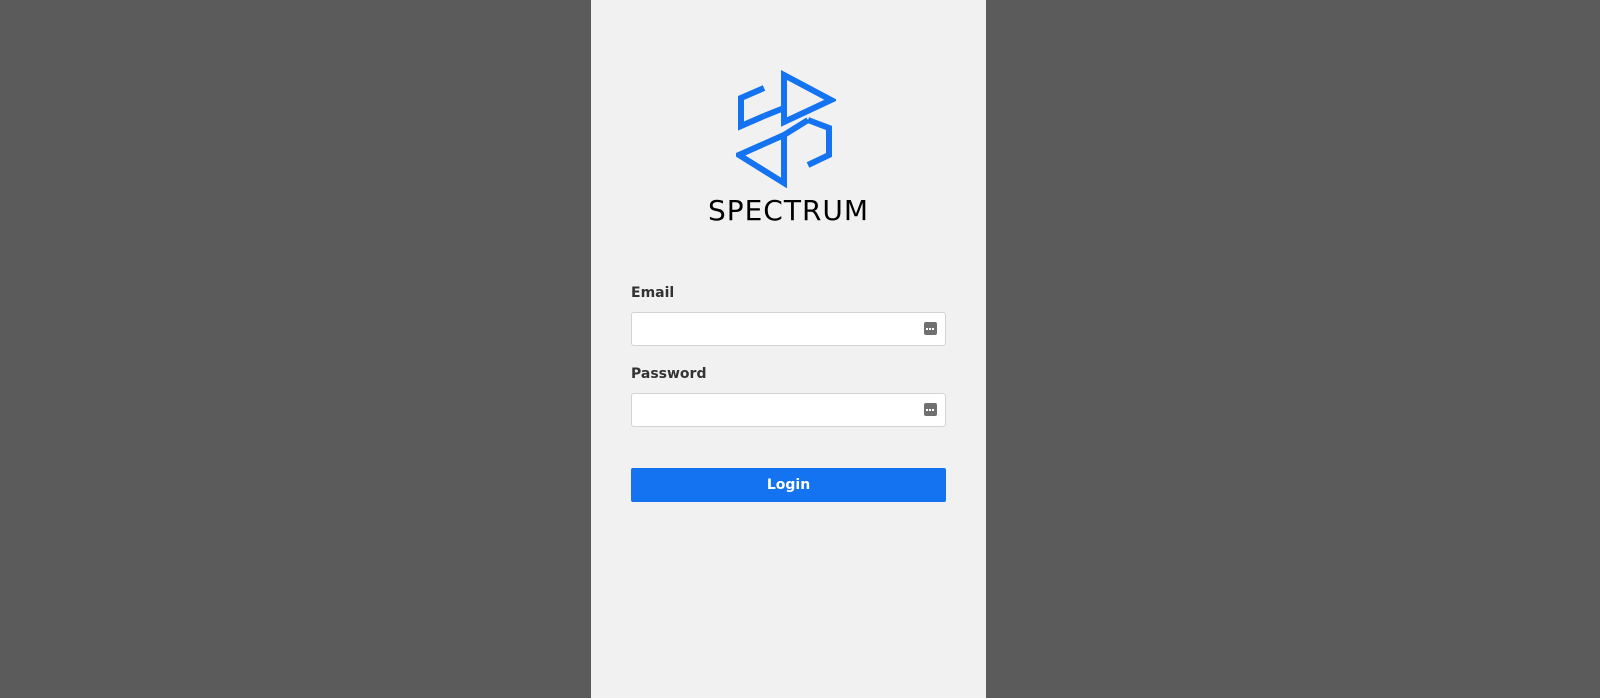 This screenshot has height=698, width=1600. What do you see at coordinates (772, 410) in the screenshot?
I see `password-field` at bounding box center [772, 410].